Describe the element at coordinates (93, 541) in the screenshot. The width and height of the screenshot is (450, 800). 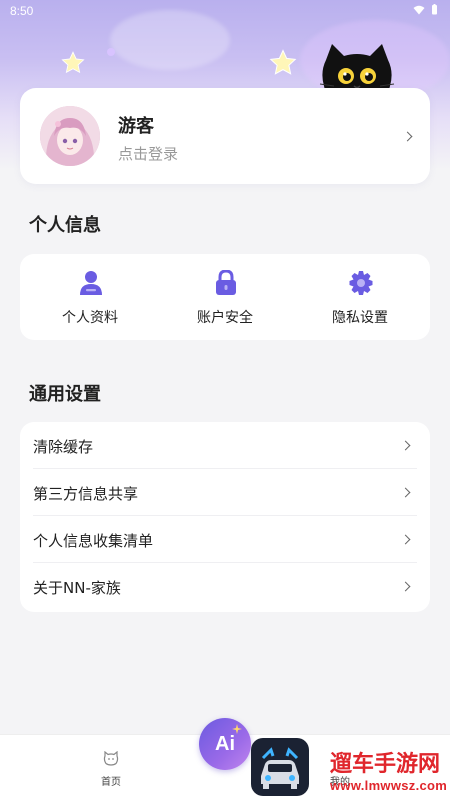
I see `setting-label: 个人信息收集清单` at that location.